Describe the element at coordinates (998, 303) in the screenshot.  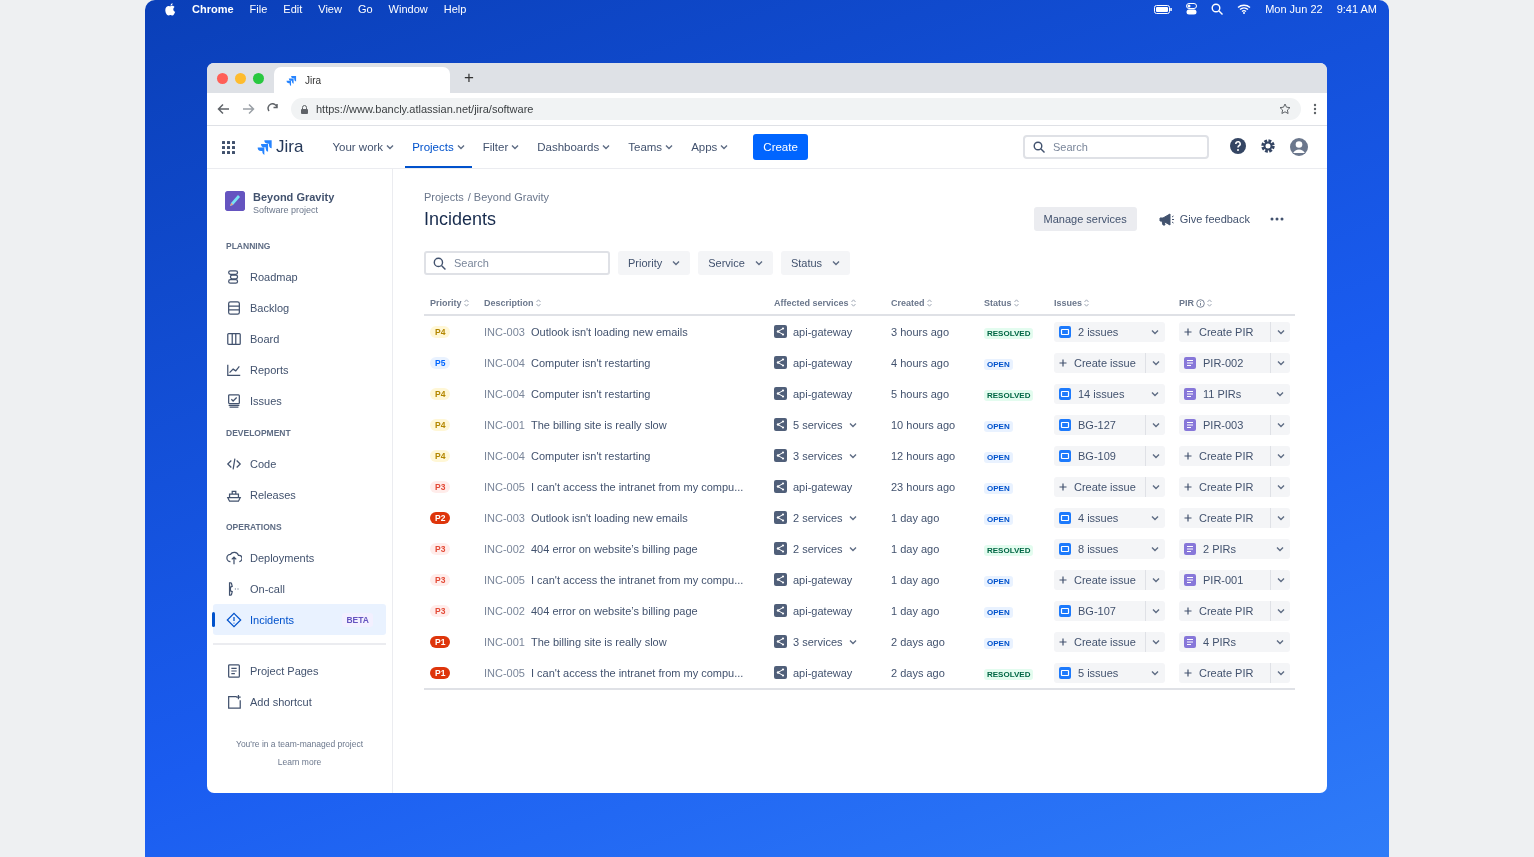
I see `column-header: Status` at that location.